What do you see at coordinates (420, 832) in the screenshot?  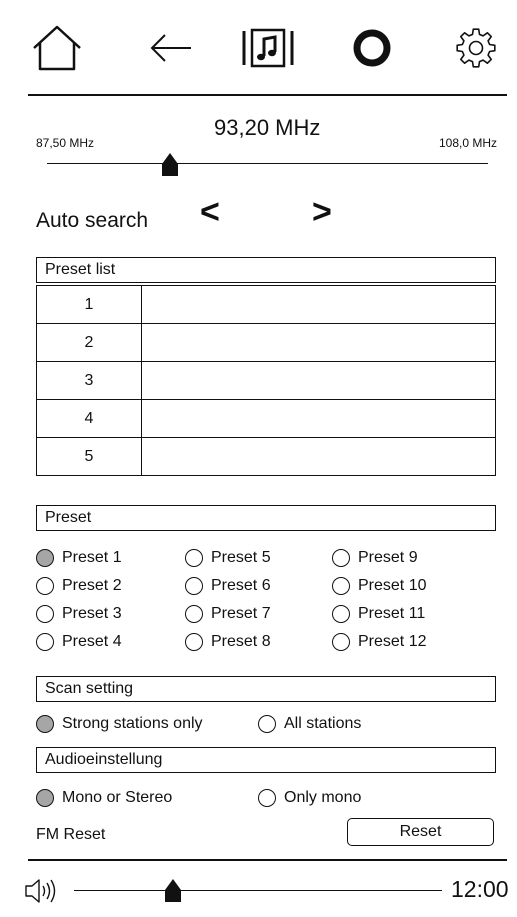 I see `reset-button: Reset` at bounding box center [420, 832].